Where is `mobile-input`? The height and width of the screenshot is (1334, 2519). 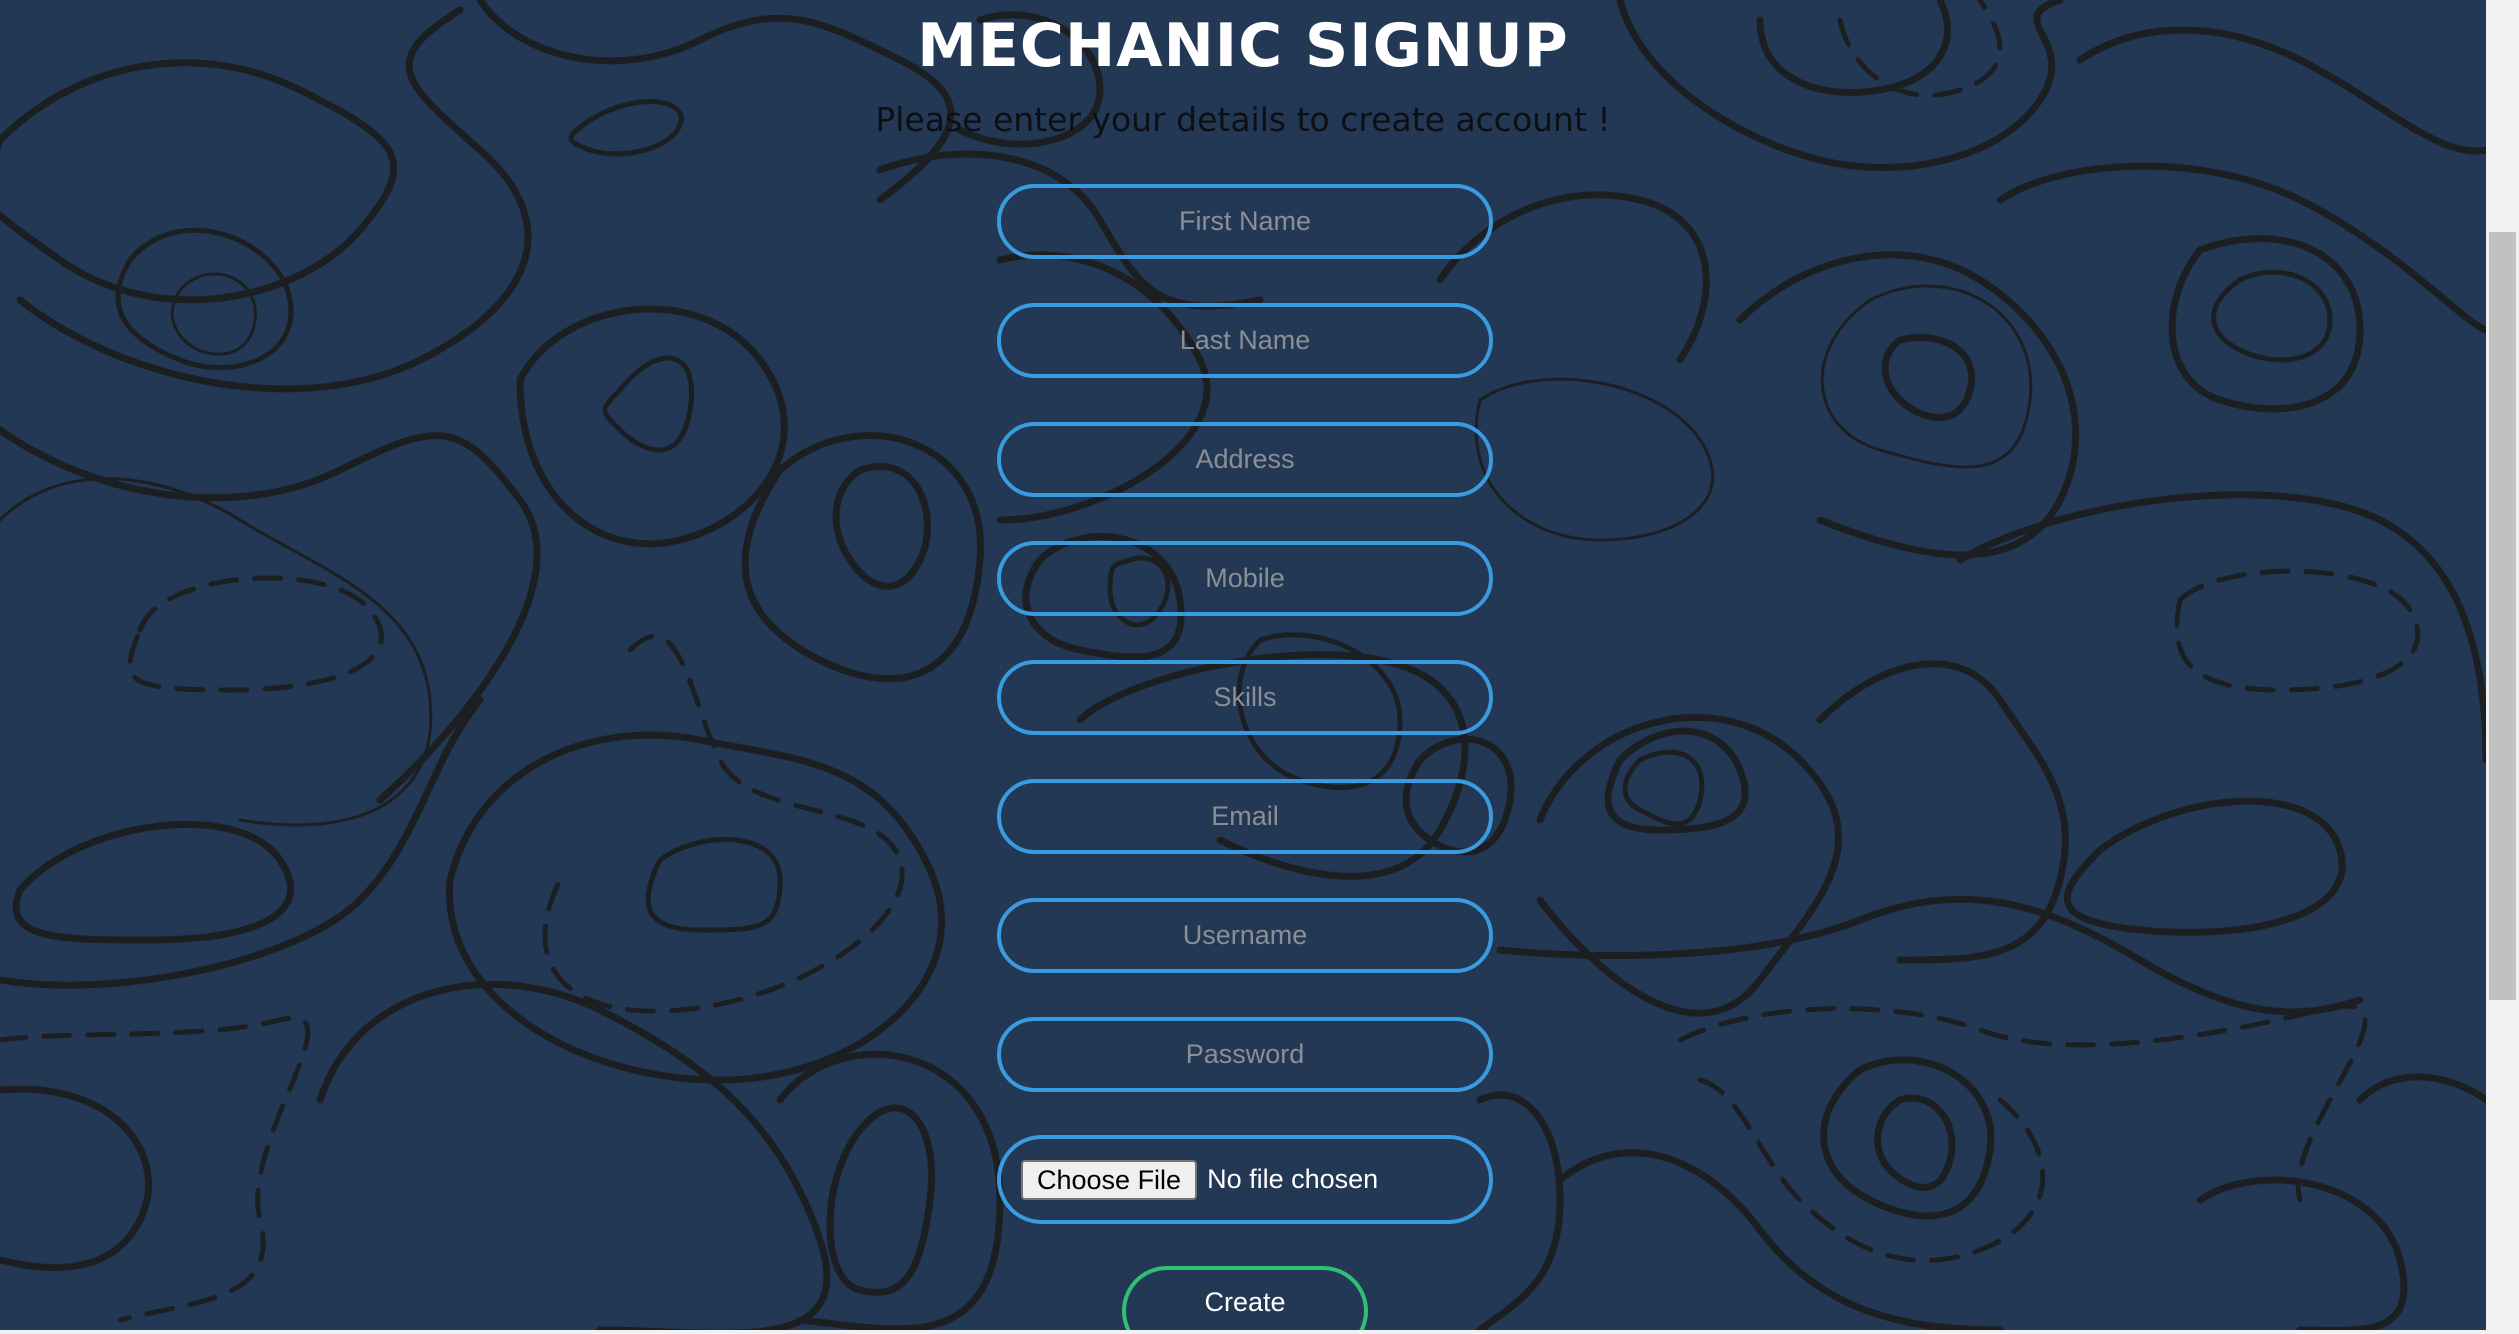
mobile-input is located at coordinates (1245, 578).